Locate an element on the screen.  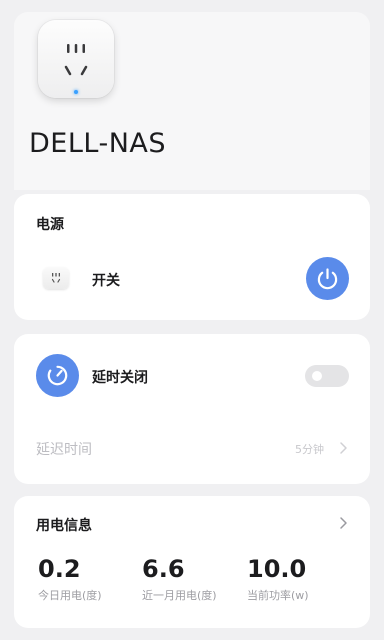
power-section-title: 电源 is located at coordinates (50, 225).